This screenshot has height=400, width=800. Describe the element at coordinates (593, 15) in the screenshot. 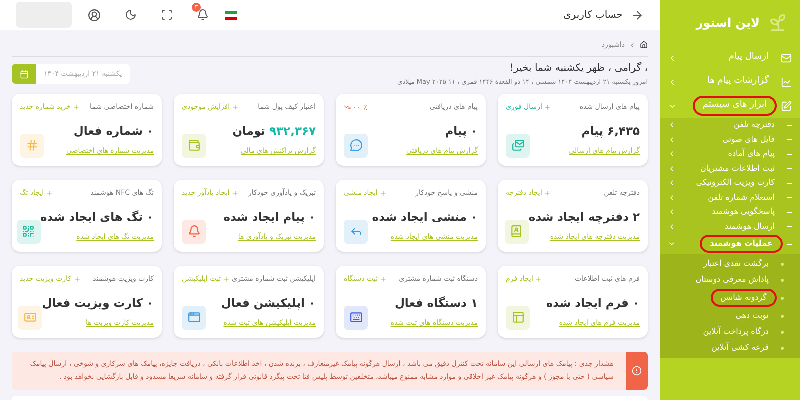

I see `page-title: حساب کاربری` at that location.